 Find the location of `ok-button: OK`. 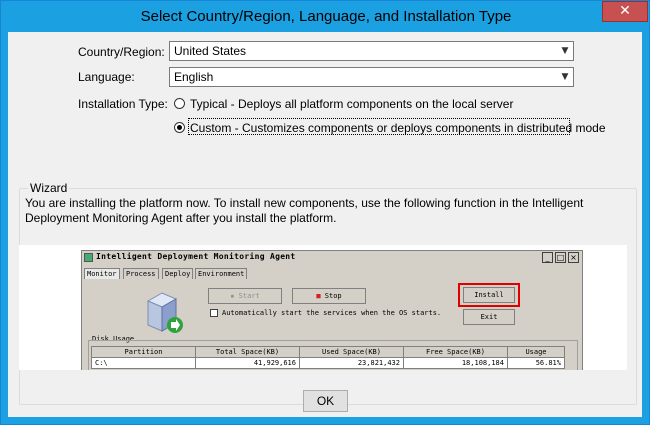

ok-button: OK is located at coordinates (325, 401).